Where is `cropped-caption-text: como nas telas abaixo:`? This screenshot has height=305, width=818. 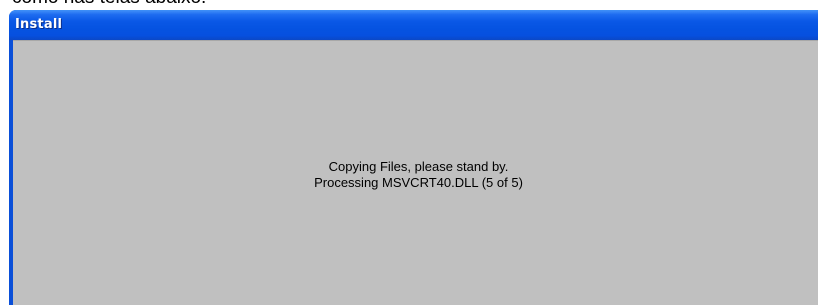 cropped-caption-text: como nas telas abaixo: is located at coordinates (109, 4).